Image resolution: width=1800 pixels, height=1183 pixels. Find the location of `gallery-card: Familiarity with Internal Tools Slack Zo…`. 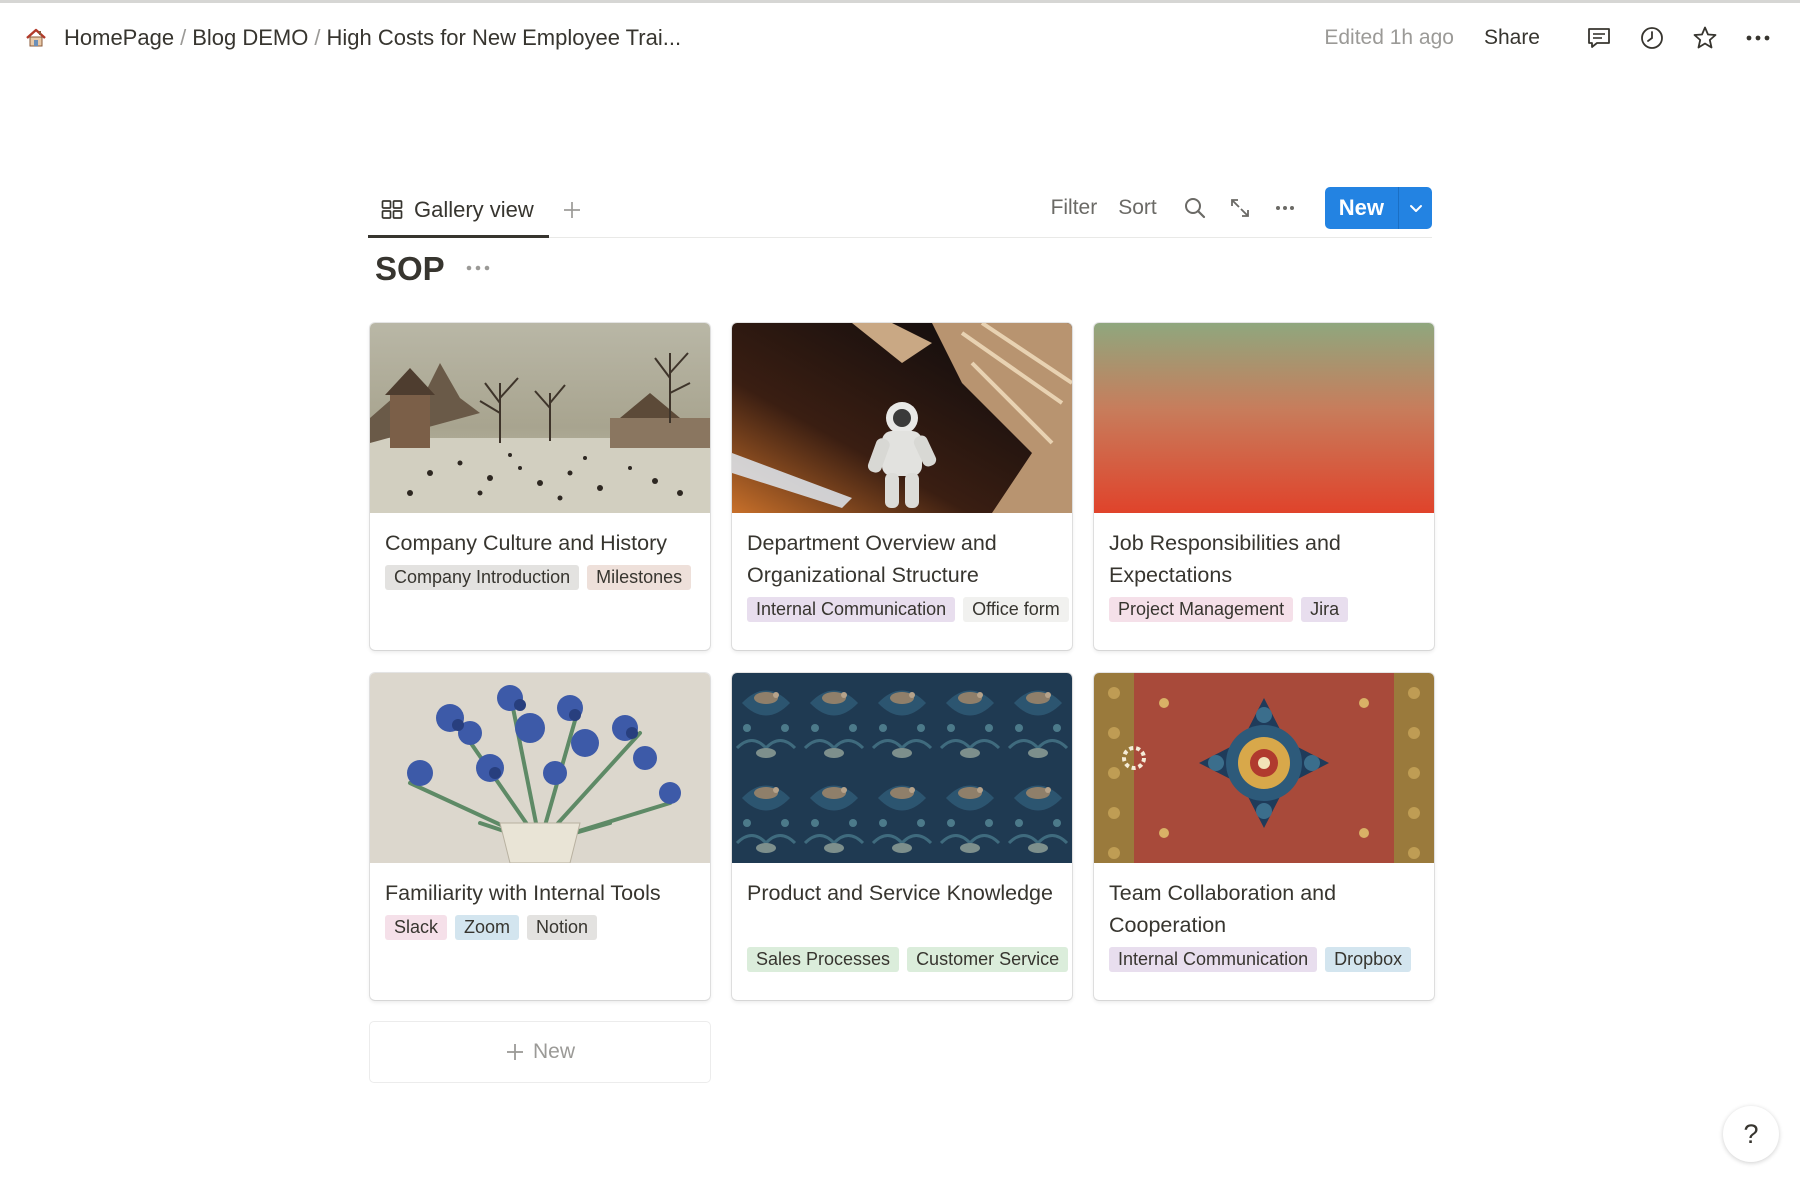

gallery-card: Familiarity with Internal Tools Slack Zo… is located at coordinates (540, 836).